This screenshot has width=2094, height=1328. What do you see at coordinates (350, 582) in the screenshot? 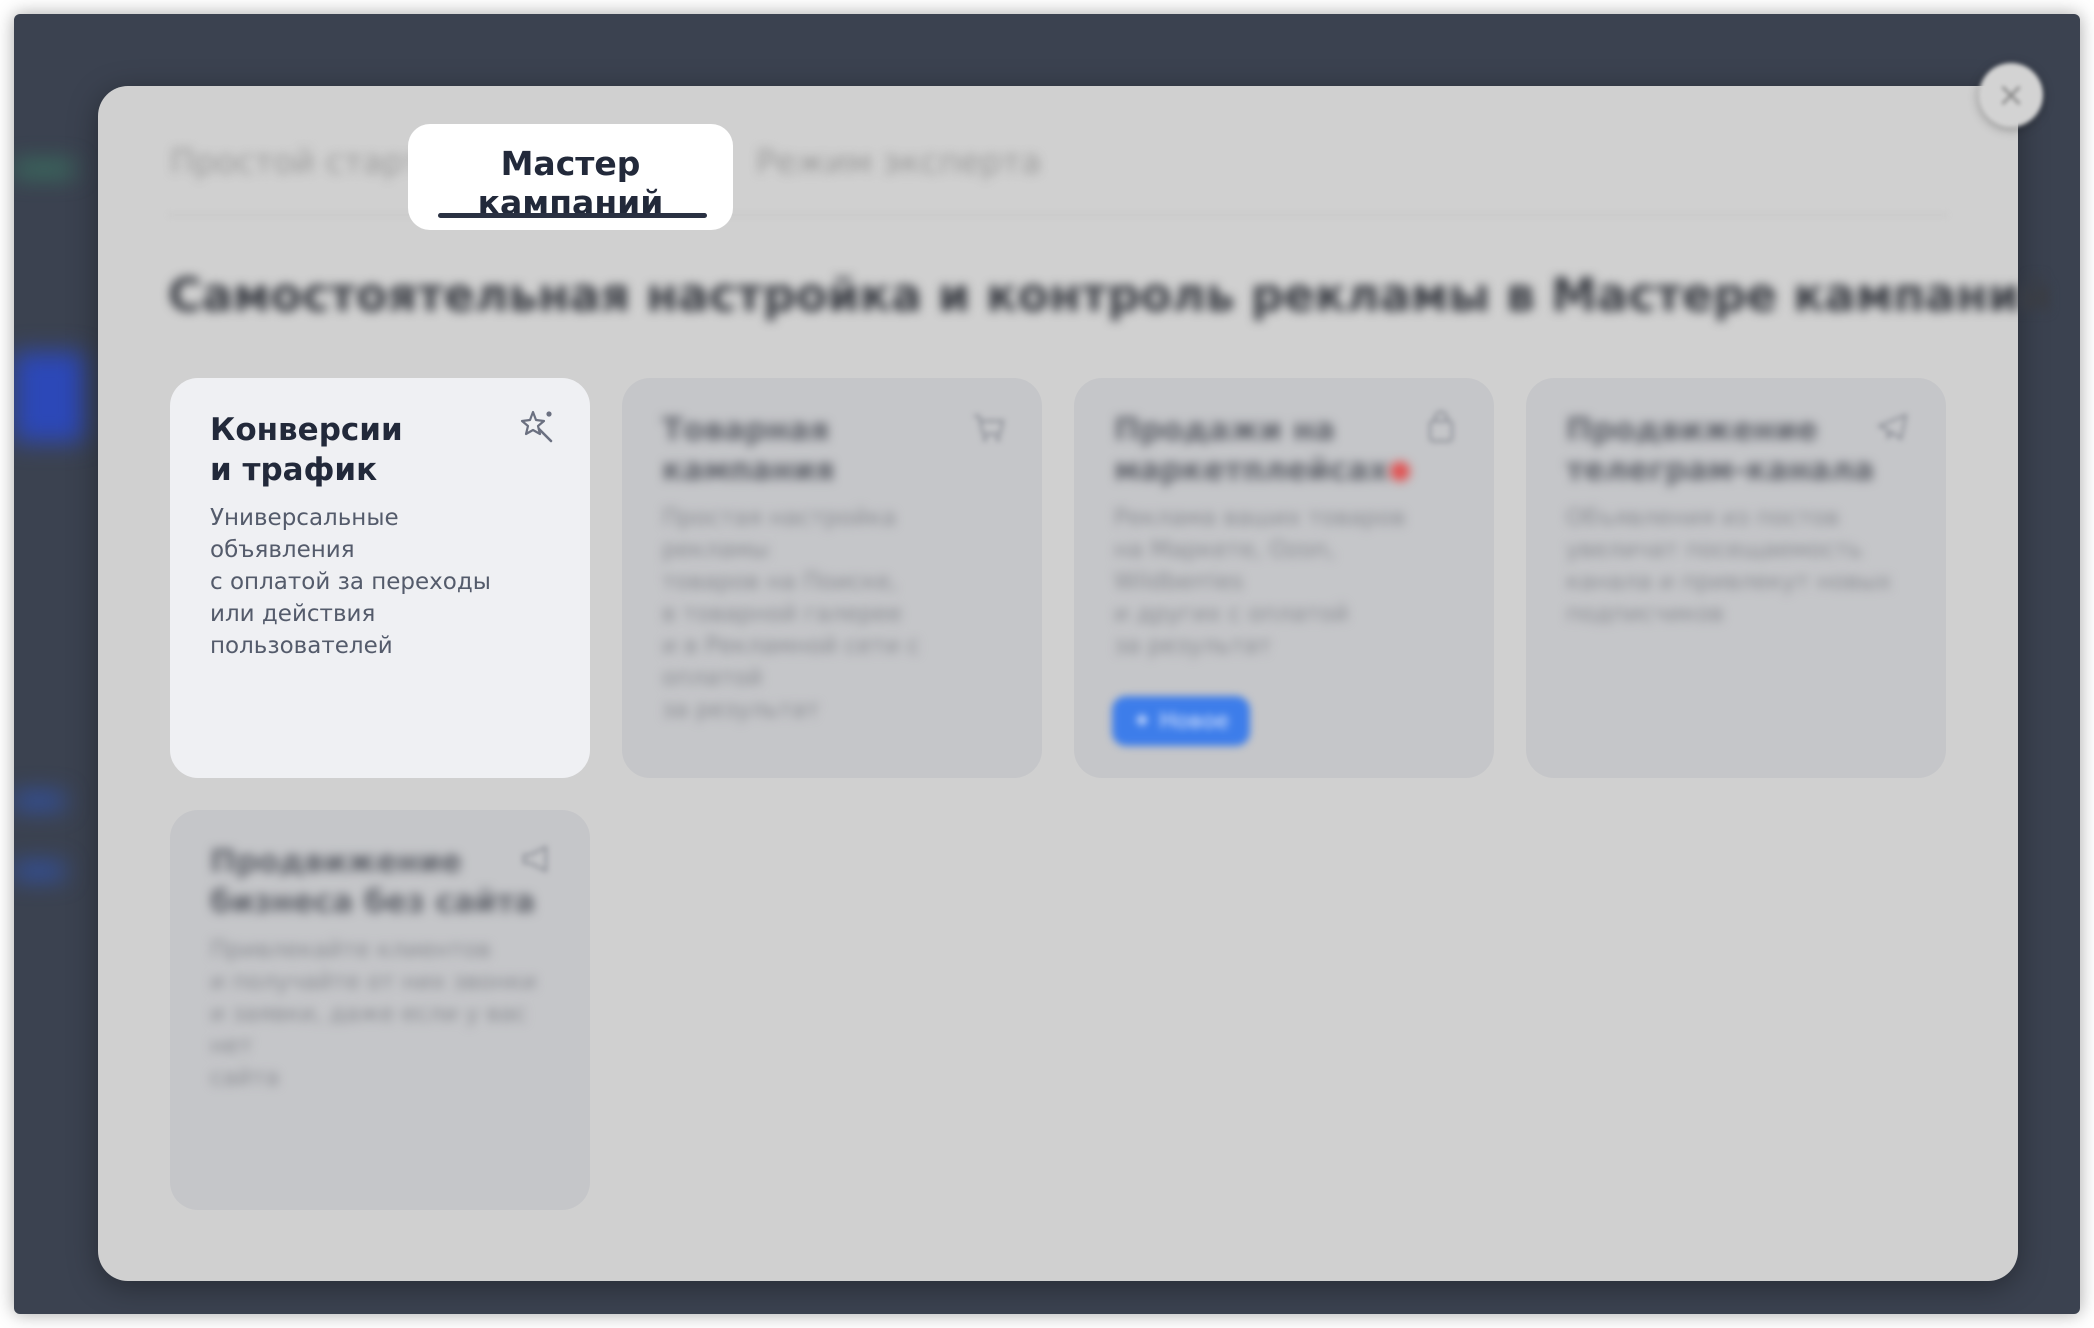
I see `card-desc-line: с оплатой за переходы` at bounding box center [350, 582].